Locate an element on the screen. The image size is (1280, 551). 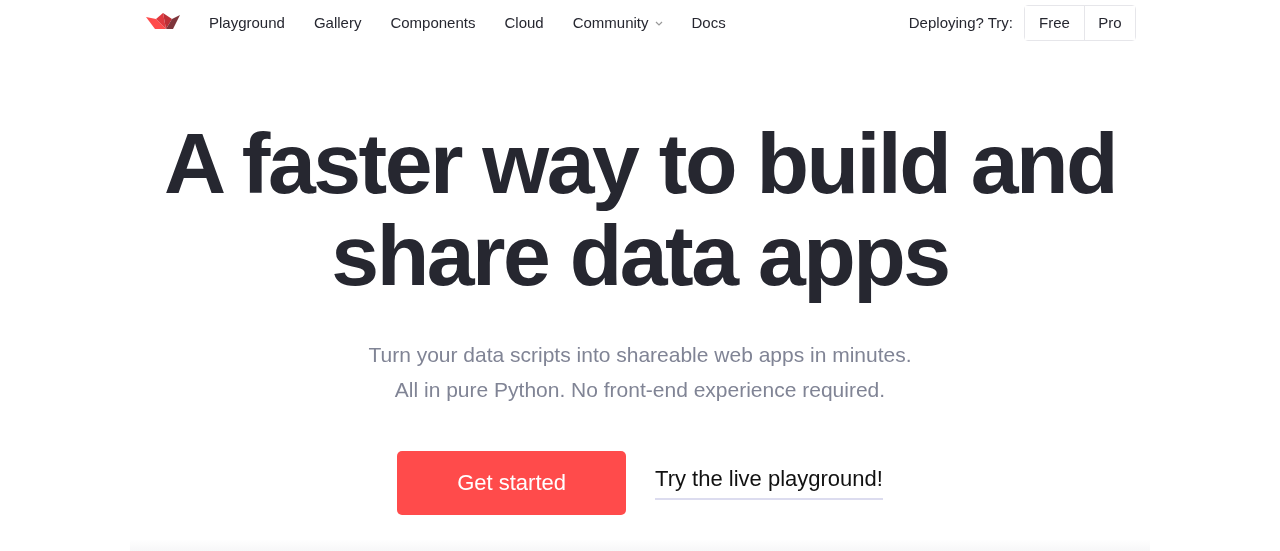
deploy-label: Deploying? Try: is located at coordinates (960, 22).